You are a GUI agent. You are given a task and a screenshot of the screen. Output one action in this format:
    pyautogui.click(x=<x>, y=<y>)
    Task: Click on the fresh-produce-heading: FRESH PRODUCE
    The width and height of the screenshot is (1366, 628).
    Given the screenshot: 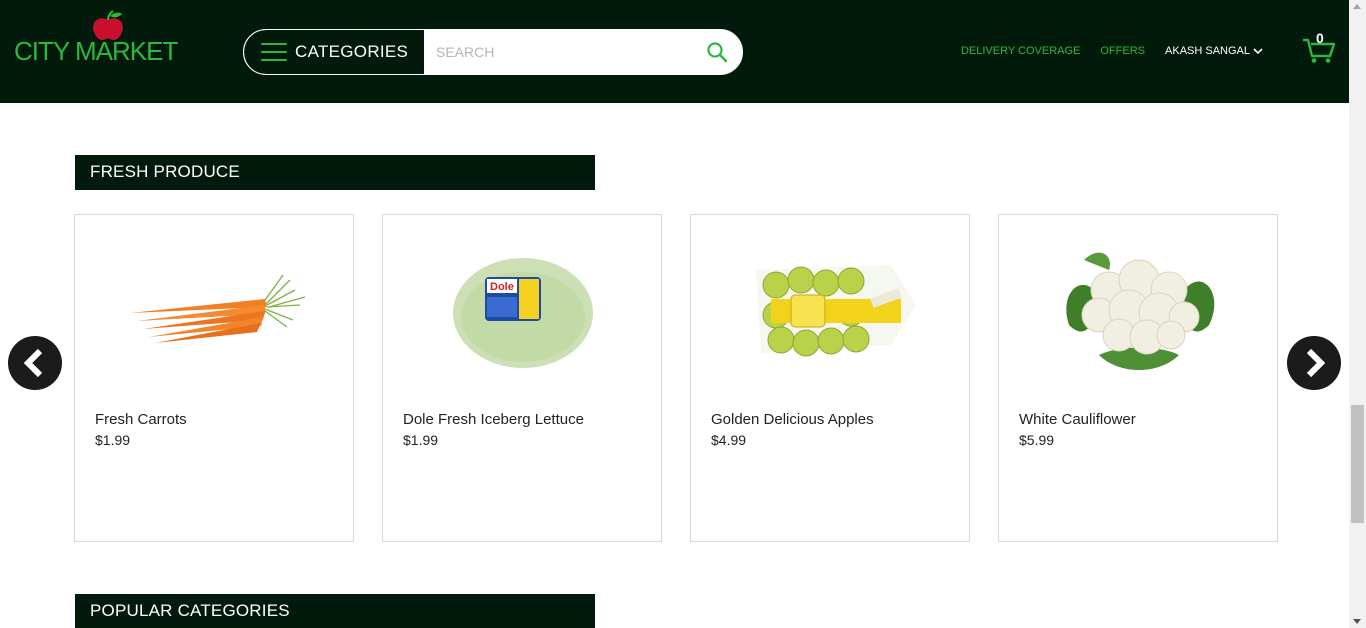 What is the action you would take?
    pyautogui.click(x=335, y=172)
    